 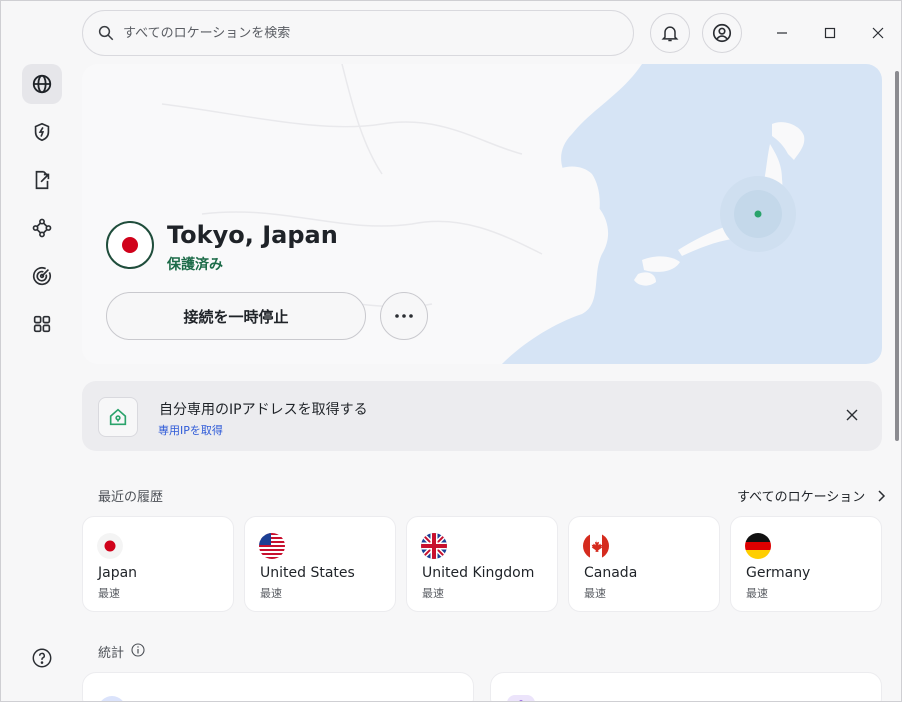 I want to click on dedicated-ip-icon-box, so click(x=118, y=417).